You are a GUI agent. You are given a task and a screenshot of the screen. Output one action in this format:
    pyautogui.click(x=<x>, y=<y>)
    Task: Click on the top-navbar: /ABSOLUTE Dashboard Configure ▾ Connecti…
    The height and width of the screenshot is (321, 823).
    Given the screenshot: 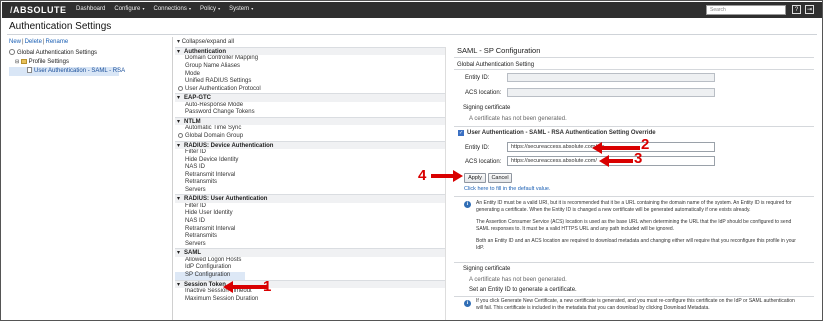 What is the action you would take?
    pyautogui.click(x=412, y=10)
    